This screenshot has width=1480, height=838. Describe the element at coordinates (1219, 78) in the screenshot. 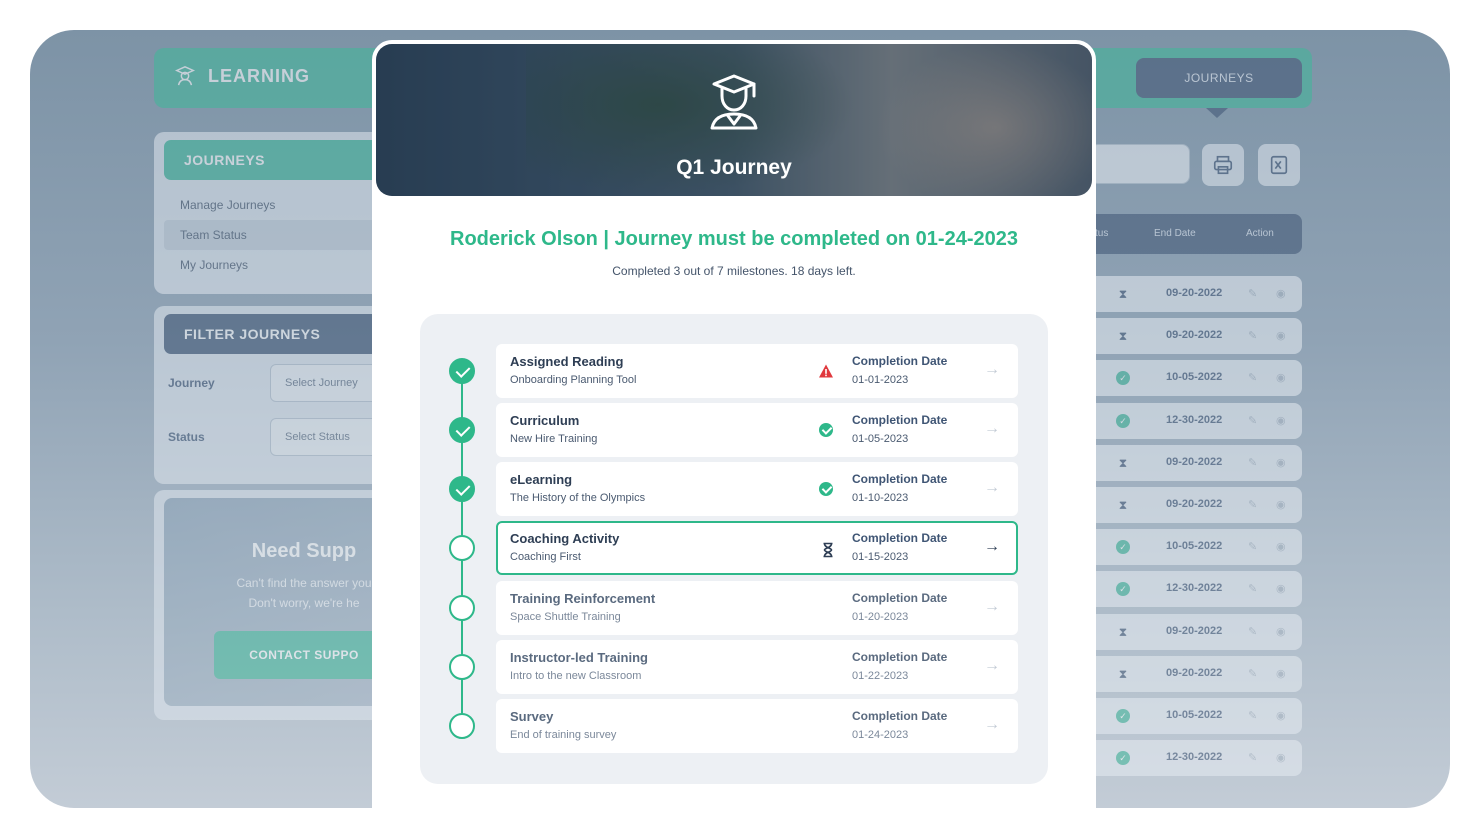

I see `nav-journeys-button: JOURNEYS` at that location.